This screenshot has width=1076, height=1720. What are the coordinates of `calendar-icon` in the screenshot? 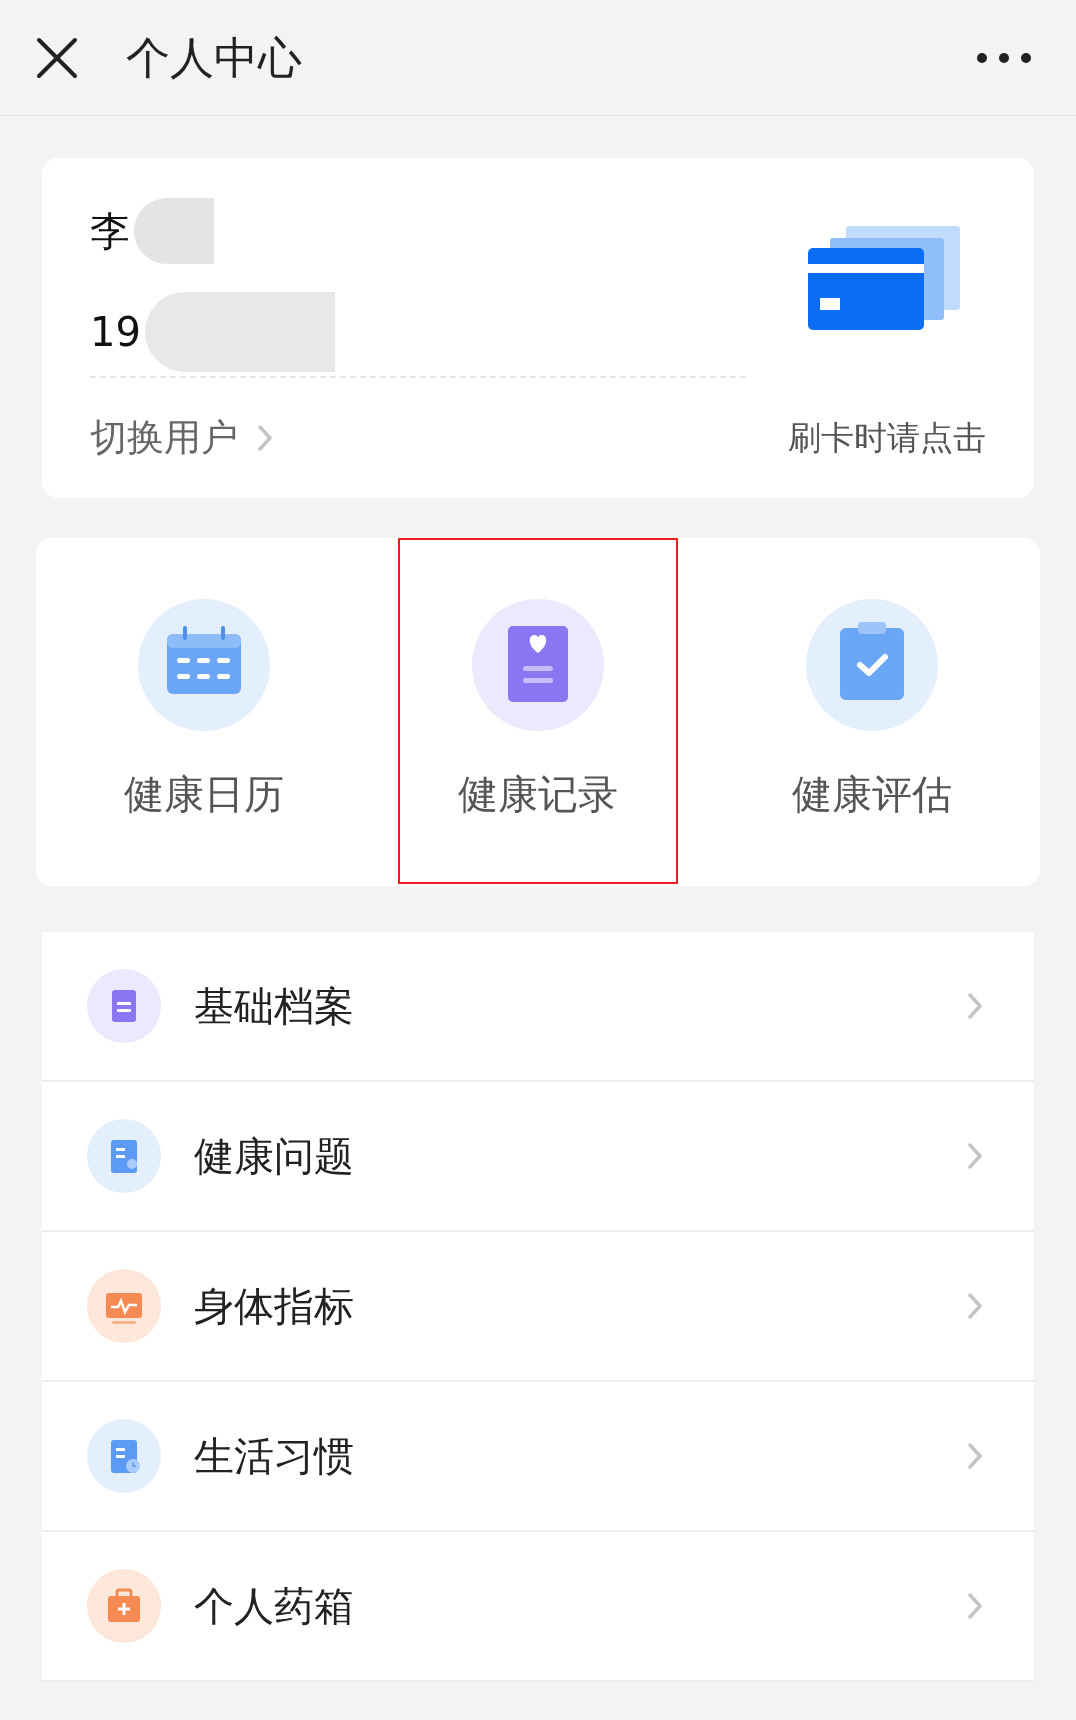 It's located at (204, 665).